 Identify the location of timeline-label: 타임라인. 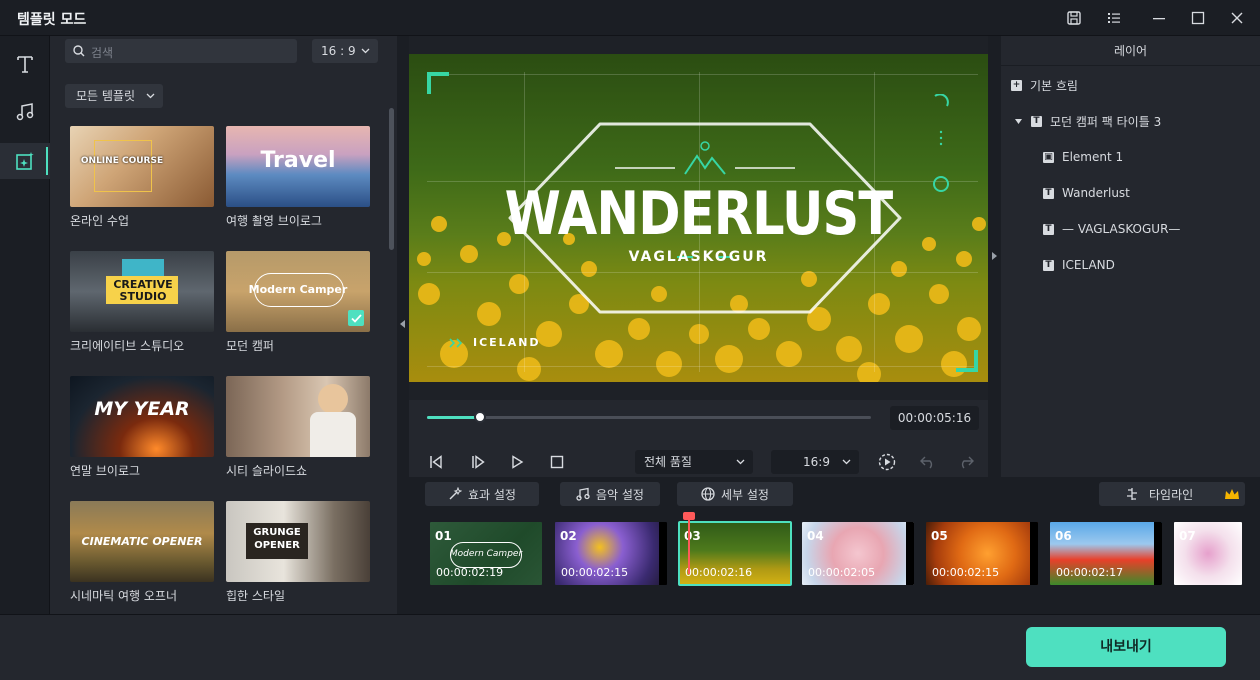
(1171, 494).